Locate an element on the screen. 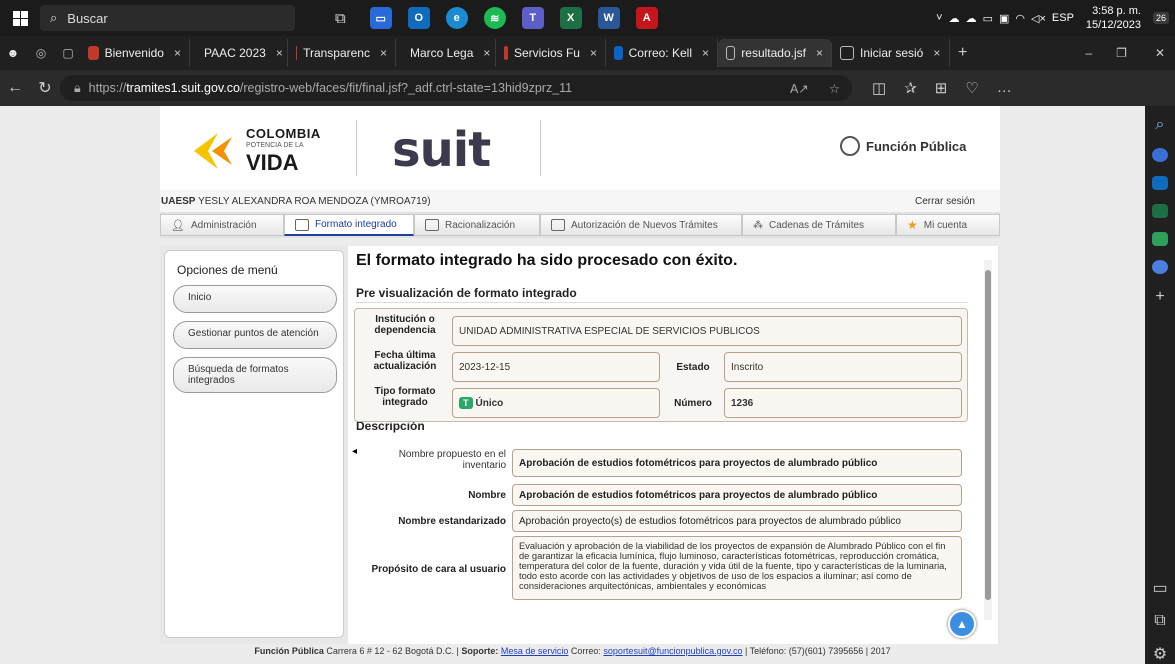  menu-gestionar-puntos: Gestionar puntos de atención is located at coordinates (255, 335).